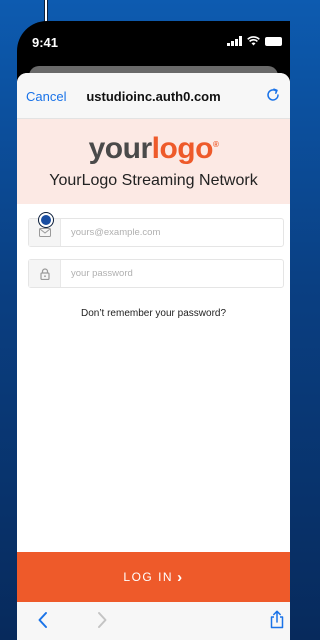 This screenshot has height=640, width=320. What do you see at coordinates (172, 273) in the screenshot?
I see `password-input` at bounding box center [172, 273].